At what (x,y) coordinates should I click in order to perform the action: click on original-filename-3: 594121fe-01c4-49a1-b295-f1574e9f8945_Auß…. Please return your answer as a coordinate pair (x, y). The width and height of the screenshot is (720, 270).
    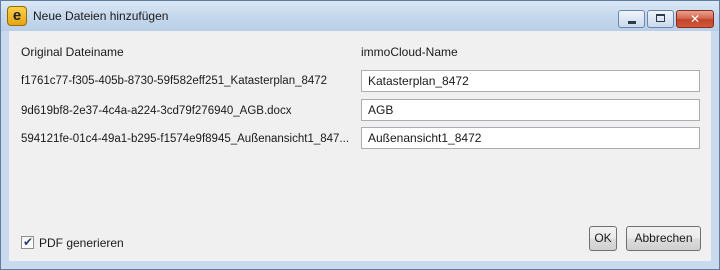
    Looking at the image, I should click on (185, 139).